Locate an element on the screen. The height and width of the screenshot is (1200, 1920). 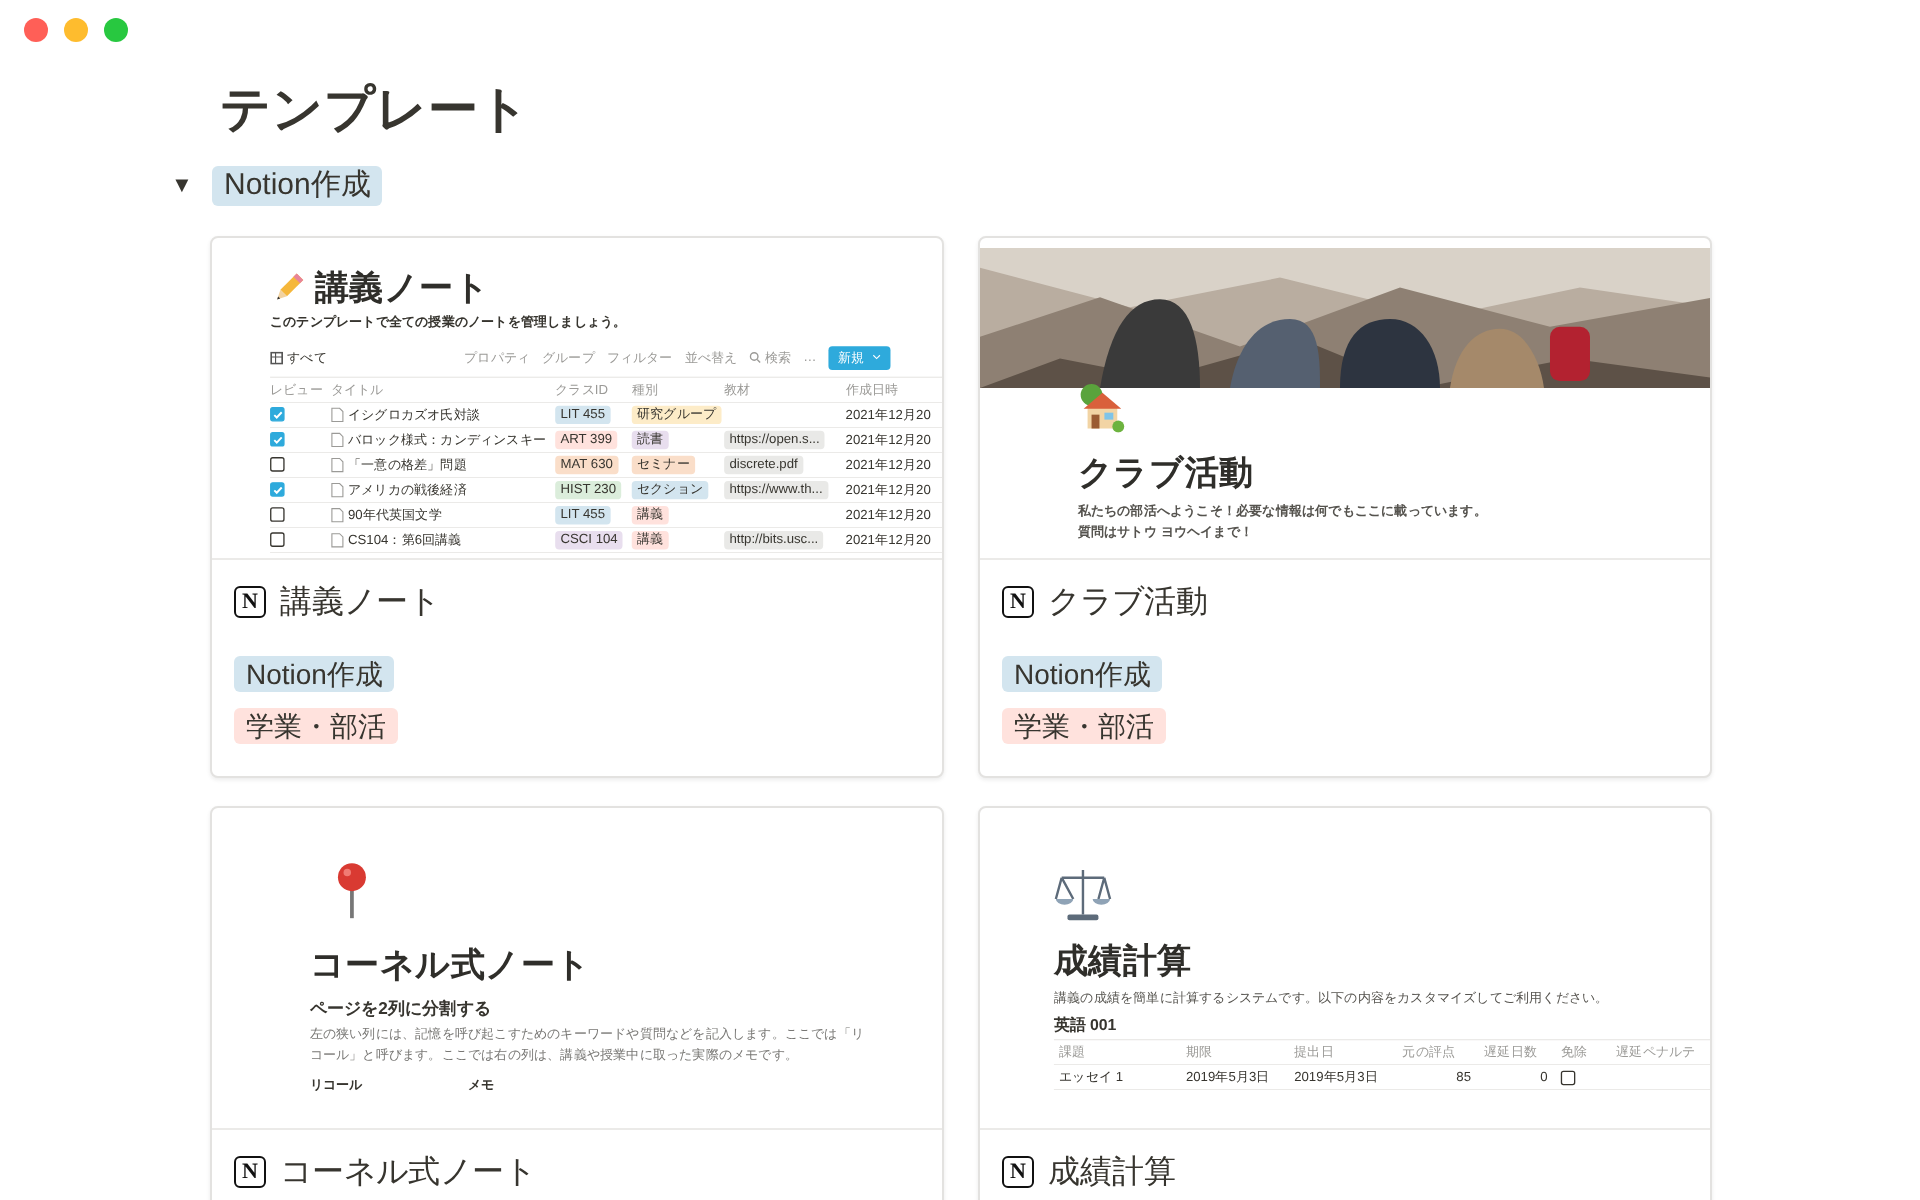
card-title: 成績計算 is located at coordinates (1112, 1173).